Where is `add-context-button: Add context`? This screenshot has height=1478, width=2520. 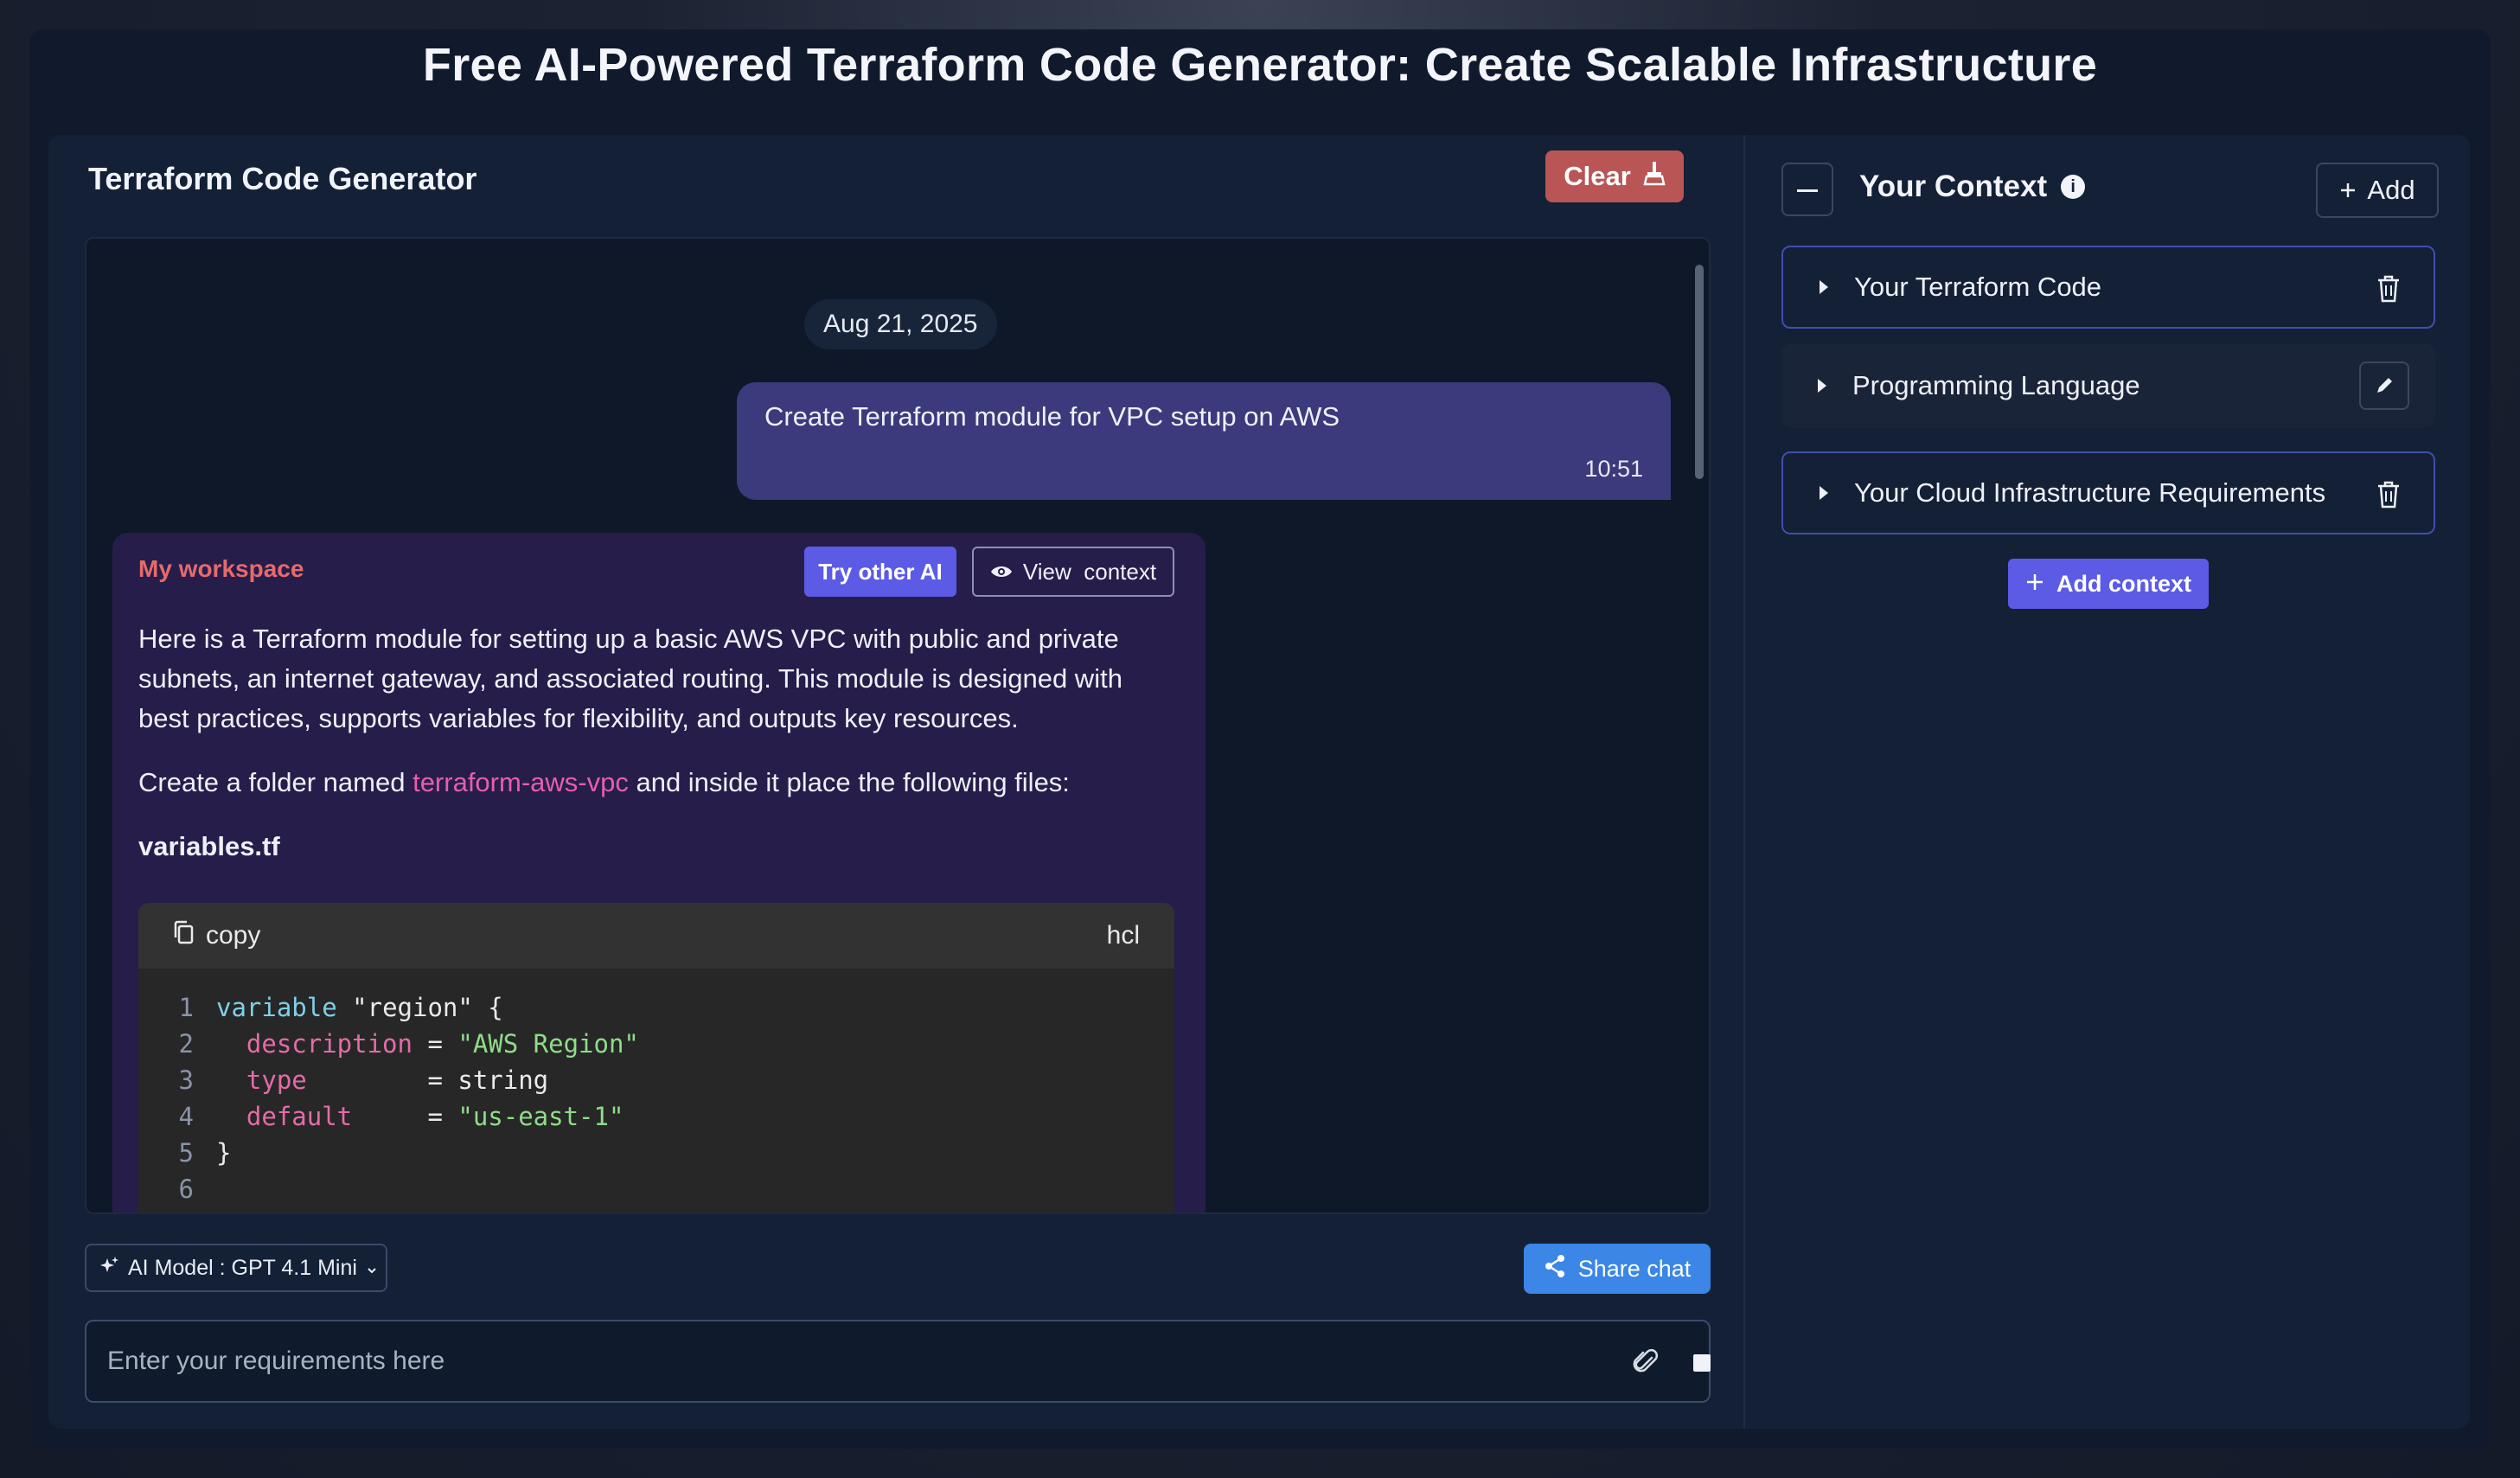
add-context-button: Add context is located at coordinates (2109, 584).